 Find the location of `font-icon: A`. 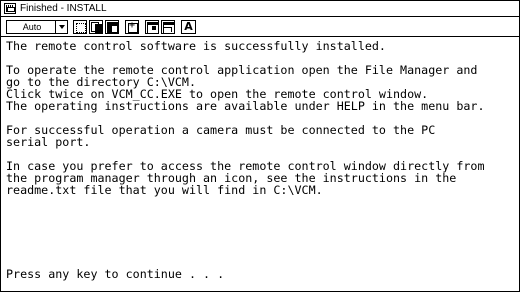

font-icon: A is located at coordinates (188, 27).